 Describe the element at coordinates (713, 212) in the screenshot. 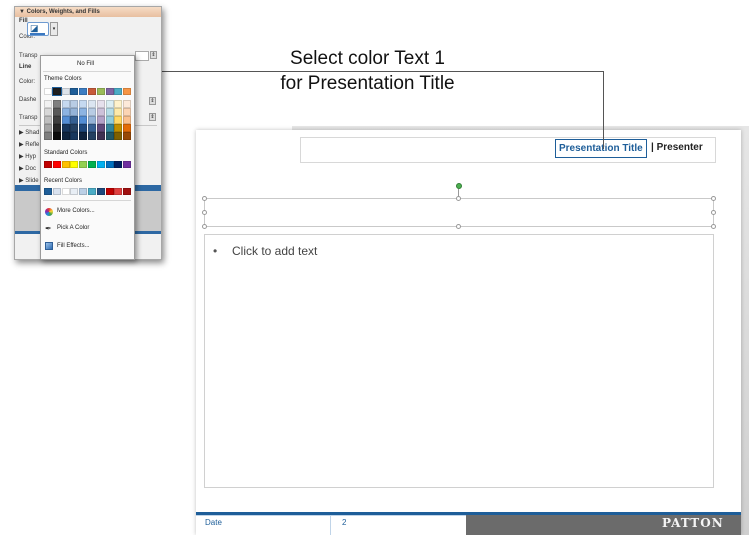

I see `resize-handle-r` at that location.